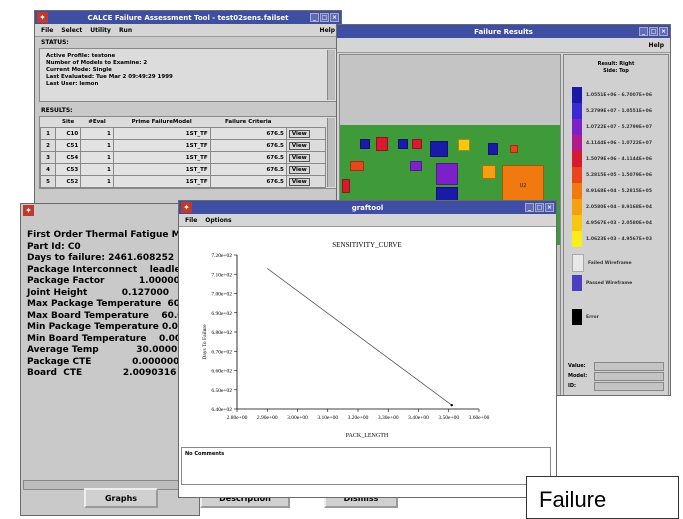 The height and width of the screenshot is (519, 683). I want to click on y-tick-label: 6.50e+02, so click(221, 391).